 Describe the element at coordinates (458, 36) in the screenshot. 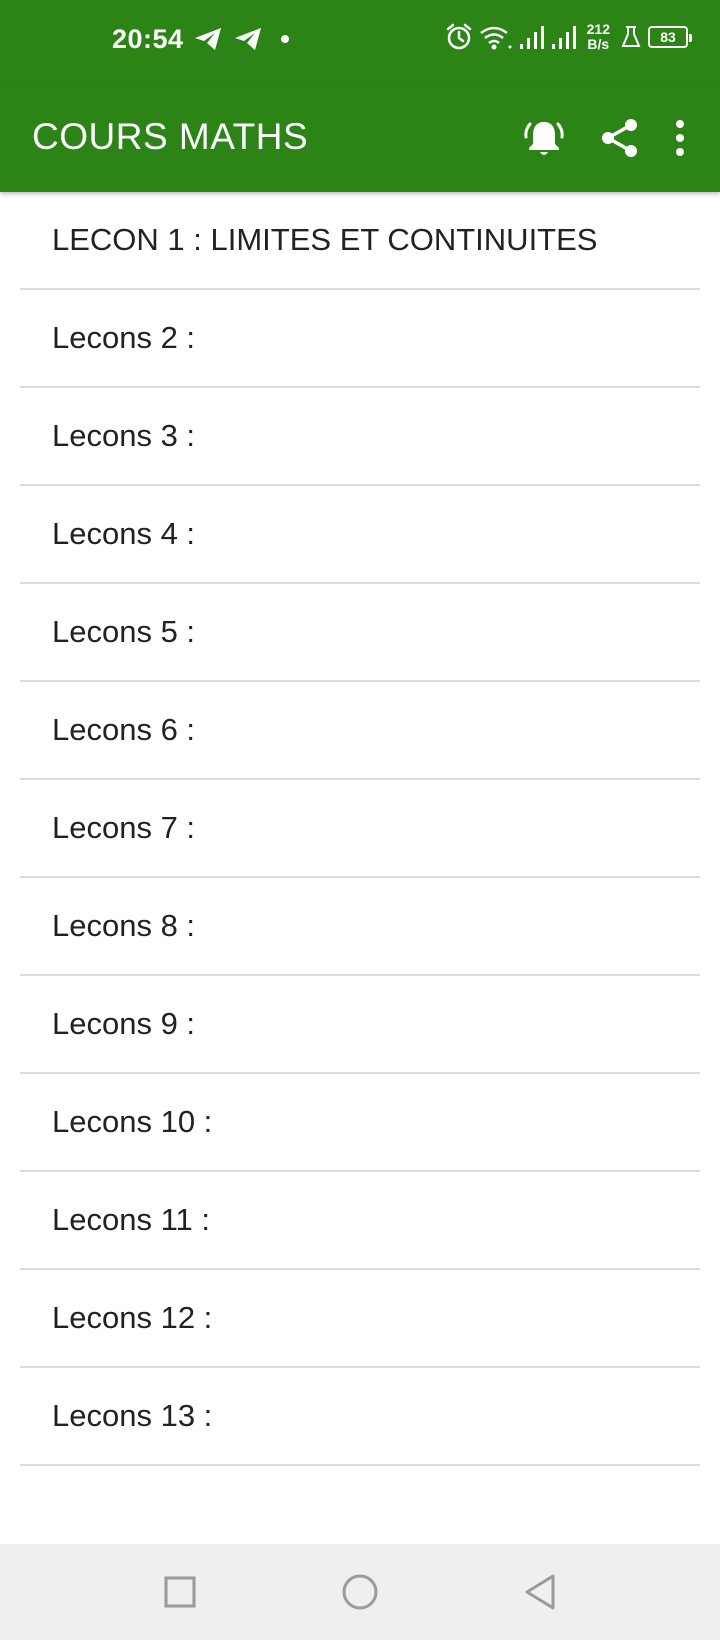

I see `alarm-icon` at that location.